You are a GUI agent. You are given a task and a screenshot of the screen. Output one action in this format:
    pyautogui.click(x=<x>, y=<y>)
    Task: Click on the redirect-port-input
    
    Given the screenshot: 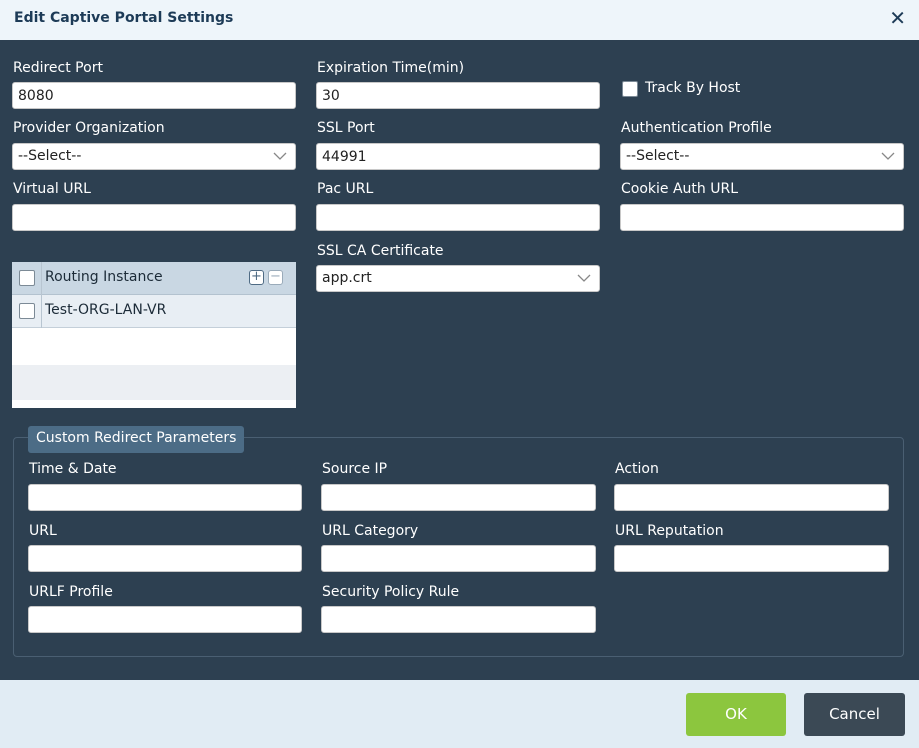 What is the action you would take?
    pyautogui.click(x=154, y=95)
    